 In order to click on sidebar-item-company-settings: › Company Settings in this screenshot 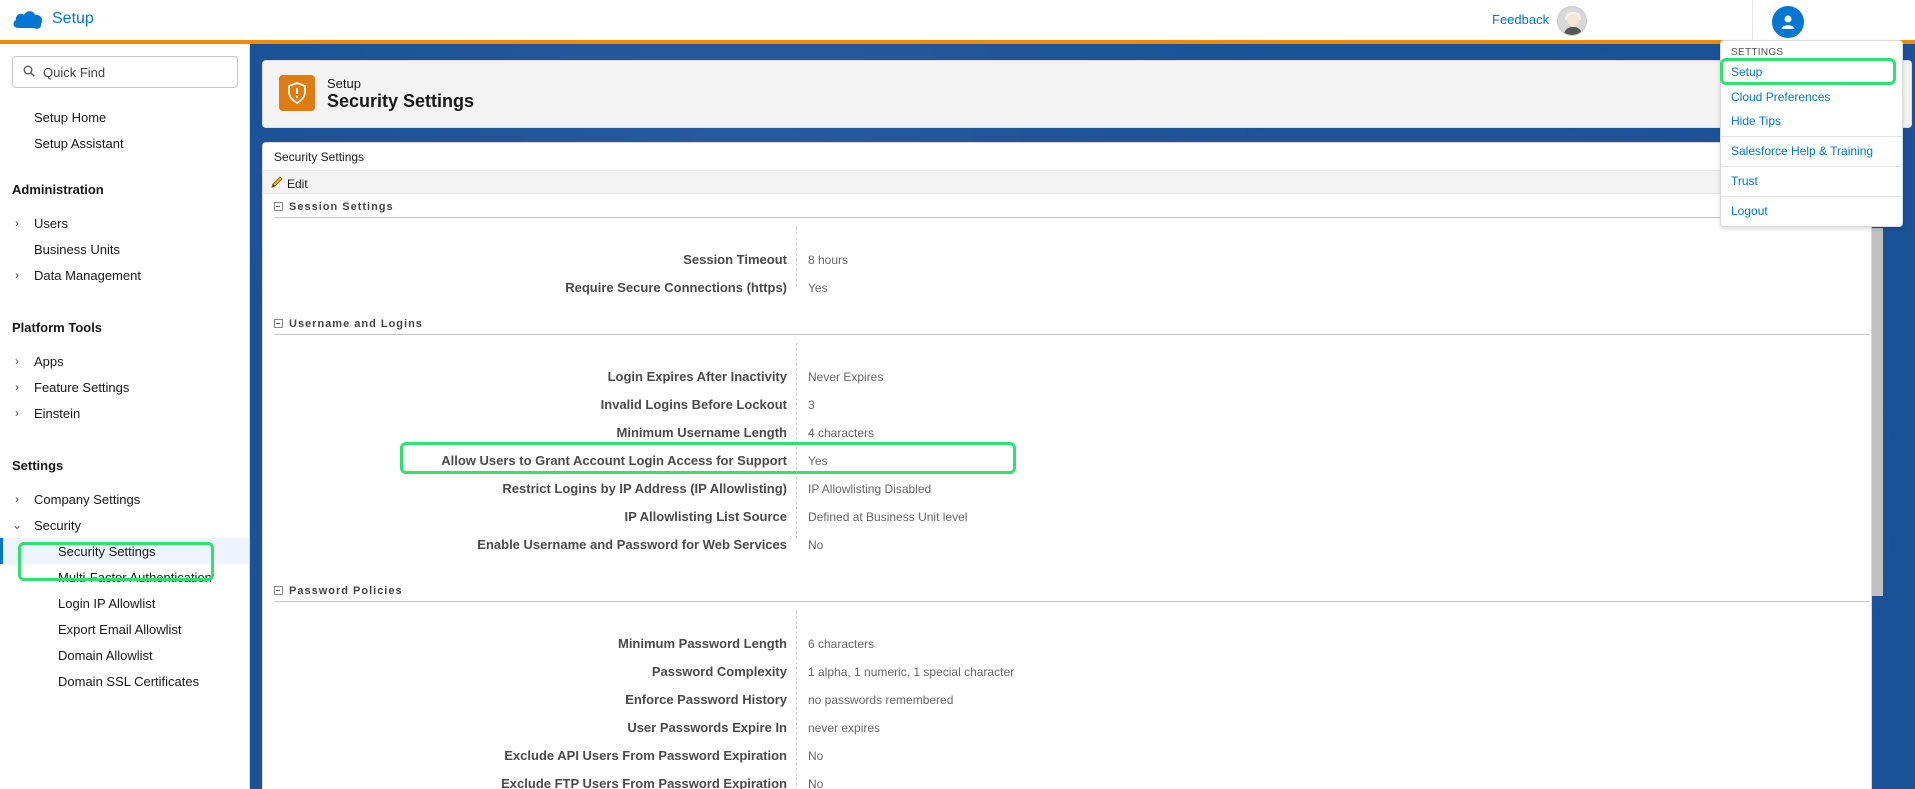, I will do `click(124, 499)`.